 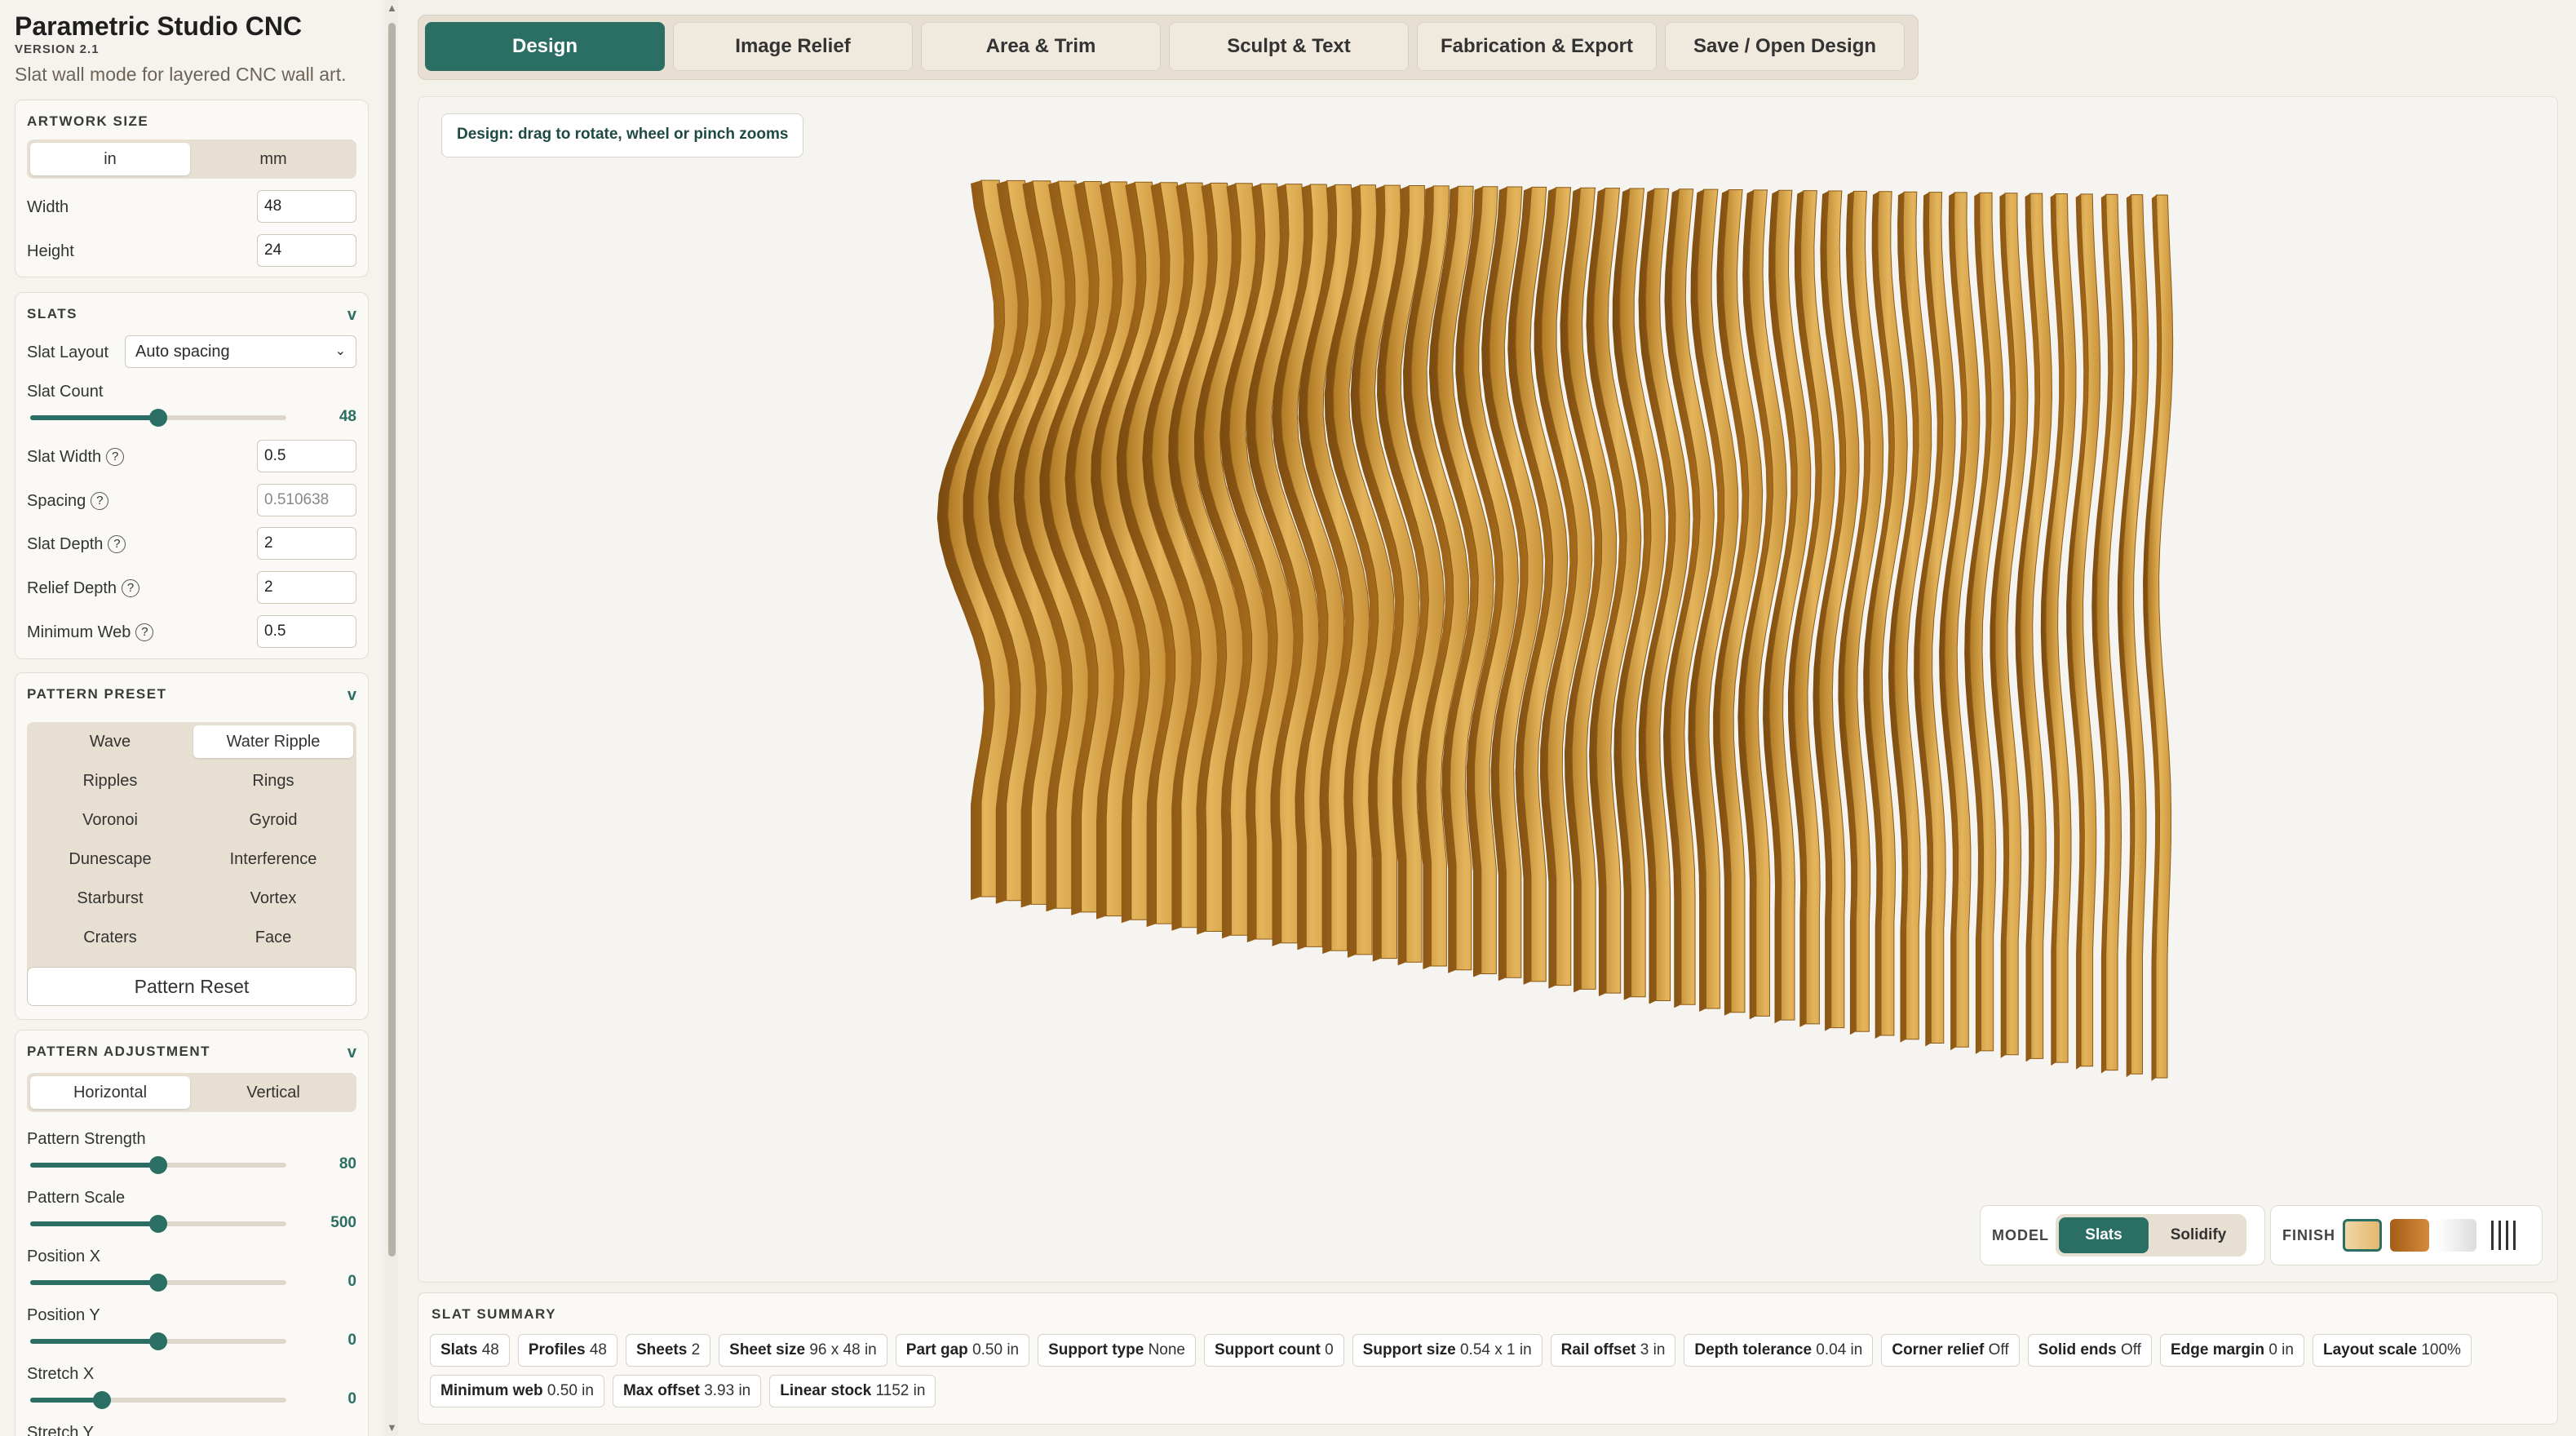 What do you see at coordinates (306, 587) in the screenshot?
I see `relief-depth-input: 2` at bounding box center [306, 587].